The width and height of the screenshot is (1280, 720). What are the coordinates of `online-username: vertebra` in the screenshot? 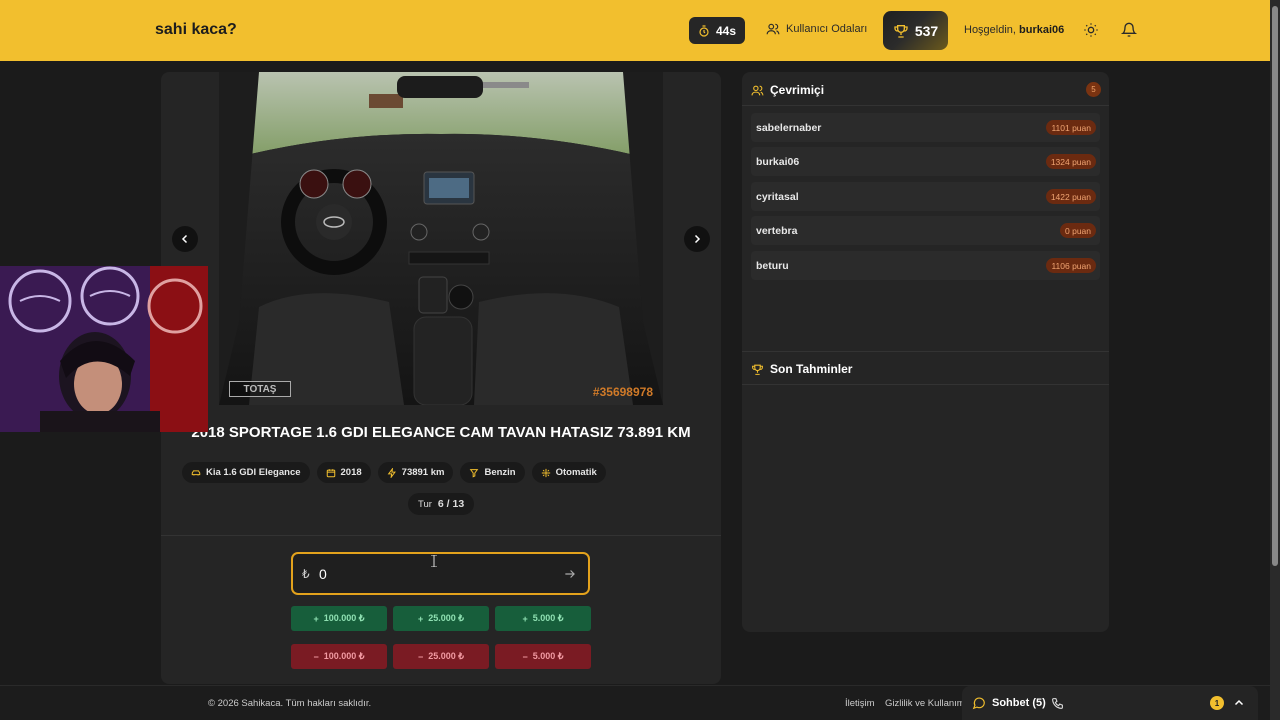 It's located at (777, 231).